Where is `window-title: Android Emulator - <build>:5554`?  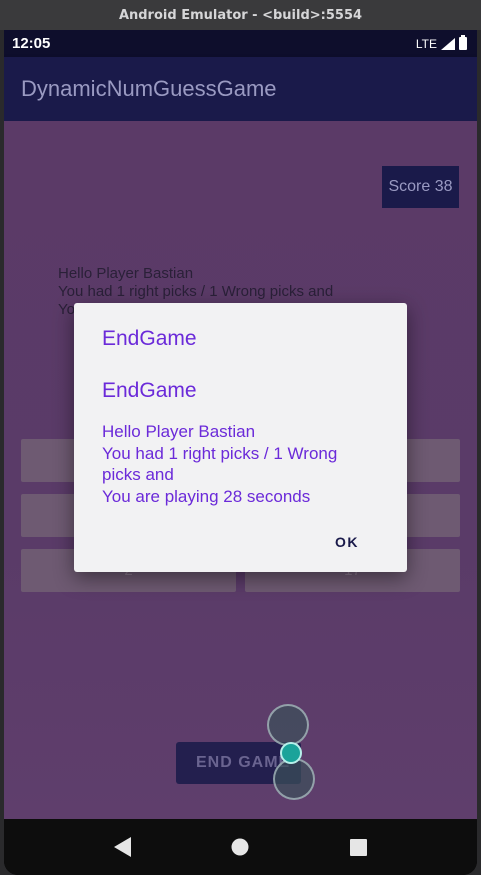
window-title: Android Emulator - <build>:5554 is located at coordinates (240, 15).